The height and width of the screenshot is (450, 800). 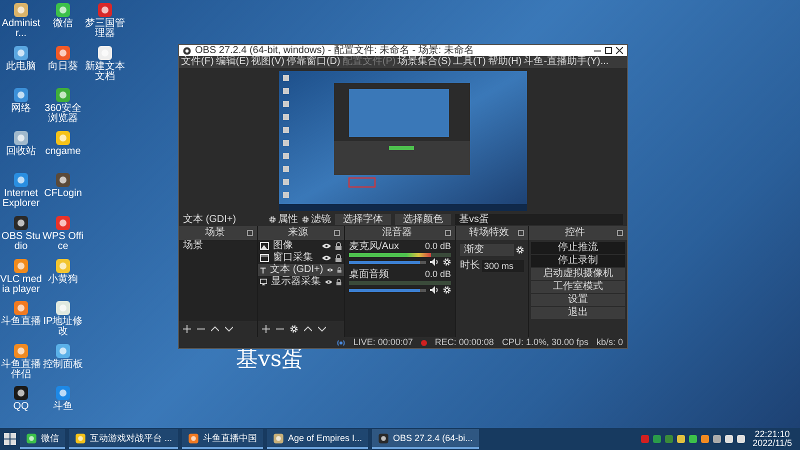 I want to click on desktop-icon: cngame, so click(x=63, y=151).